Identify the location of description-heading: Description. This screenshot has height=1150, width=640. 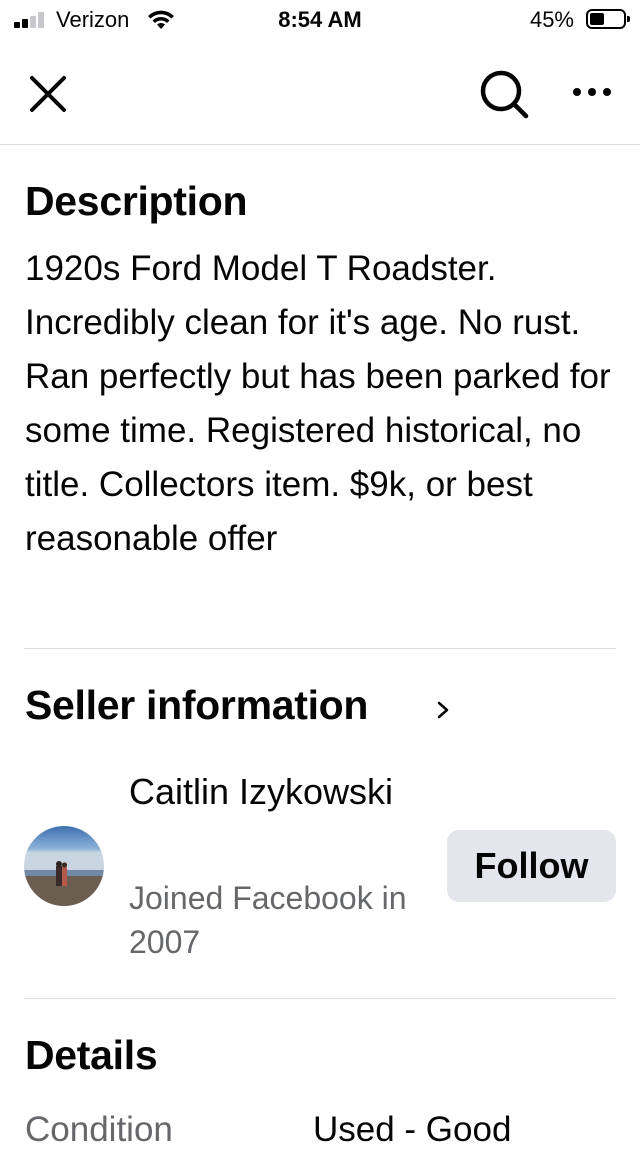
(136, 201).